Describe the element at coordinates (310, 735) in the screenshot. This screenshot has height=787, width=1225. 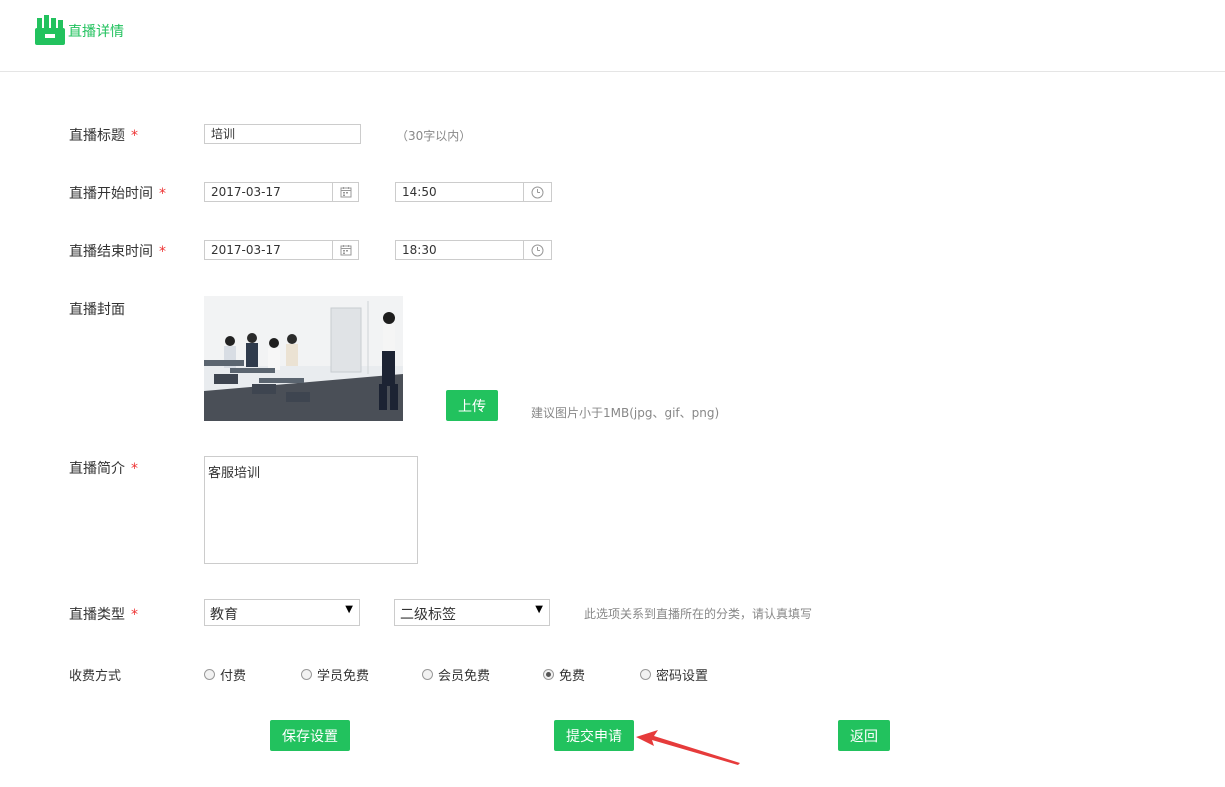
I see `save-settings-button: 保存设置` at that location.